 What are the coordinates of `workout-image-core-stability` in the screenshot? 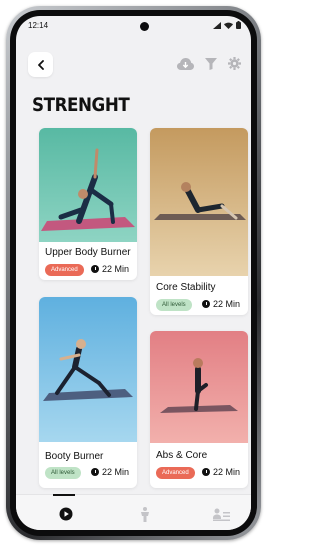 It's located at (199, 202).